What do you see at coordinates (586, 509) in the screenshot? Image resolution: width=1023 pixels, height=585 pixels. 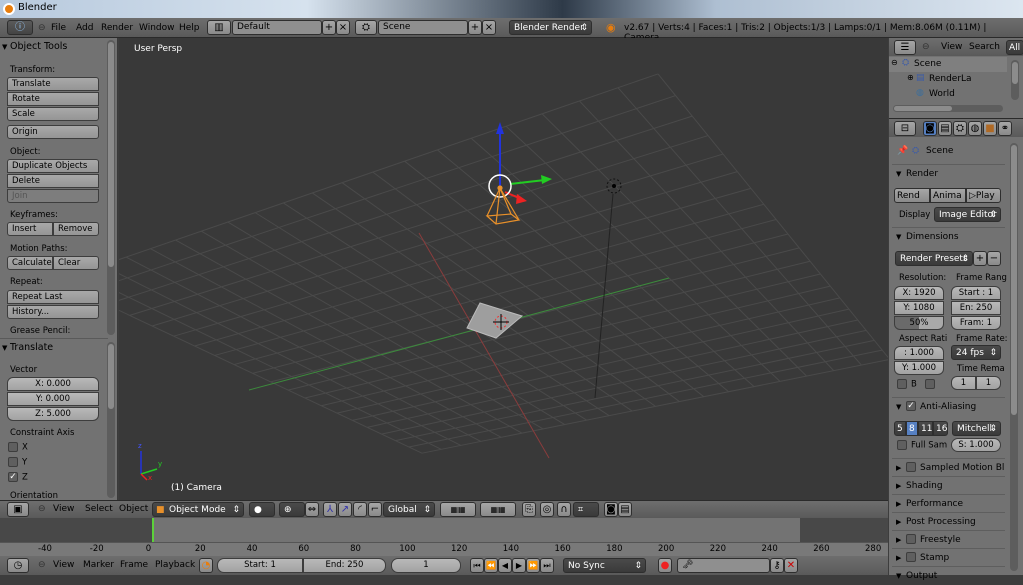 I see `snap-element-select: ⌗` at bounding box center [586, 509].